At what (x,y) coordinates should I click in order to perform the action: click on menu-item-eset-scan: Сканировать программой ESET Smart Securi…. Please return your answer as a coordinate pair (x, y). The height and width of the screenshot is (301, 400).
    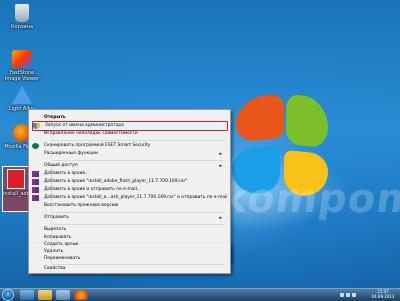
    Looking at the image, I should click on (129, 146).